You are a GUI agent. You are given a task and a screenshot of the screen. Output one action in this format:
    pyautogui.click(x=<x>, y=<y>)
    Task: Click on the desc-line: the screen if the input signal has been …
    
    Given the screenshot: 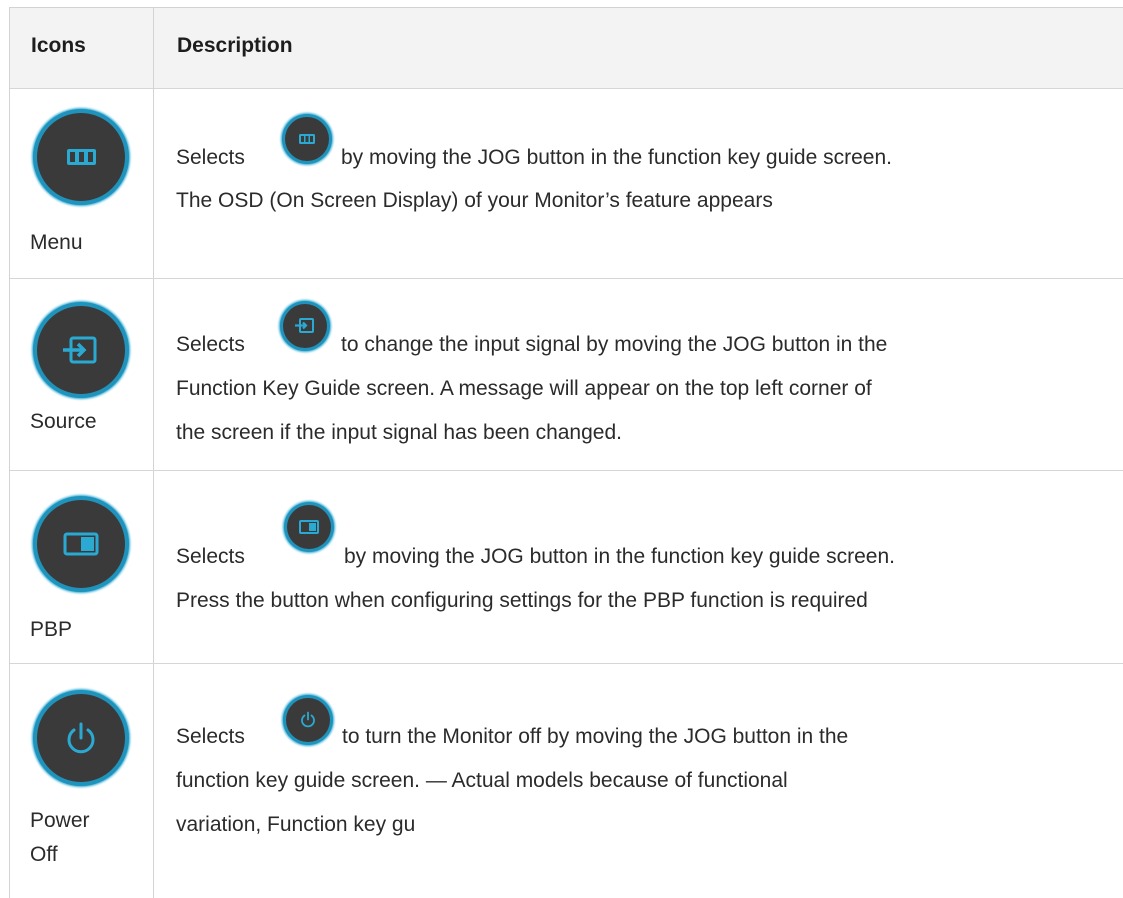 What is the action you would take?
    pyautogui.click(x=399, y=432)
    